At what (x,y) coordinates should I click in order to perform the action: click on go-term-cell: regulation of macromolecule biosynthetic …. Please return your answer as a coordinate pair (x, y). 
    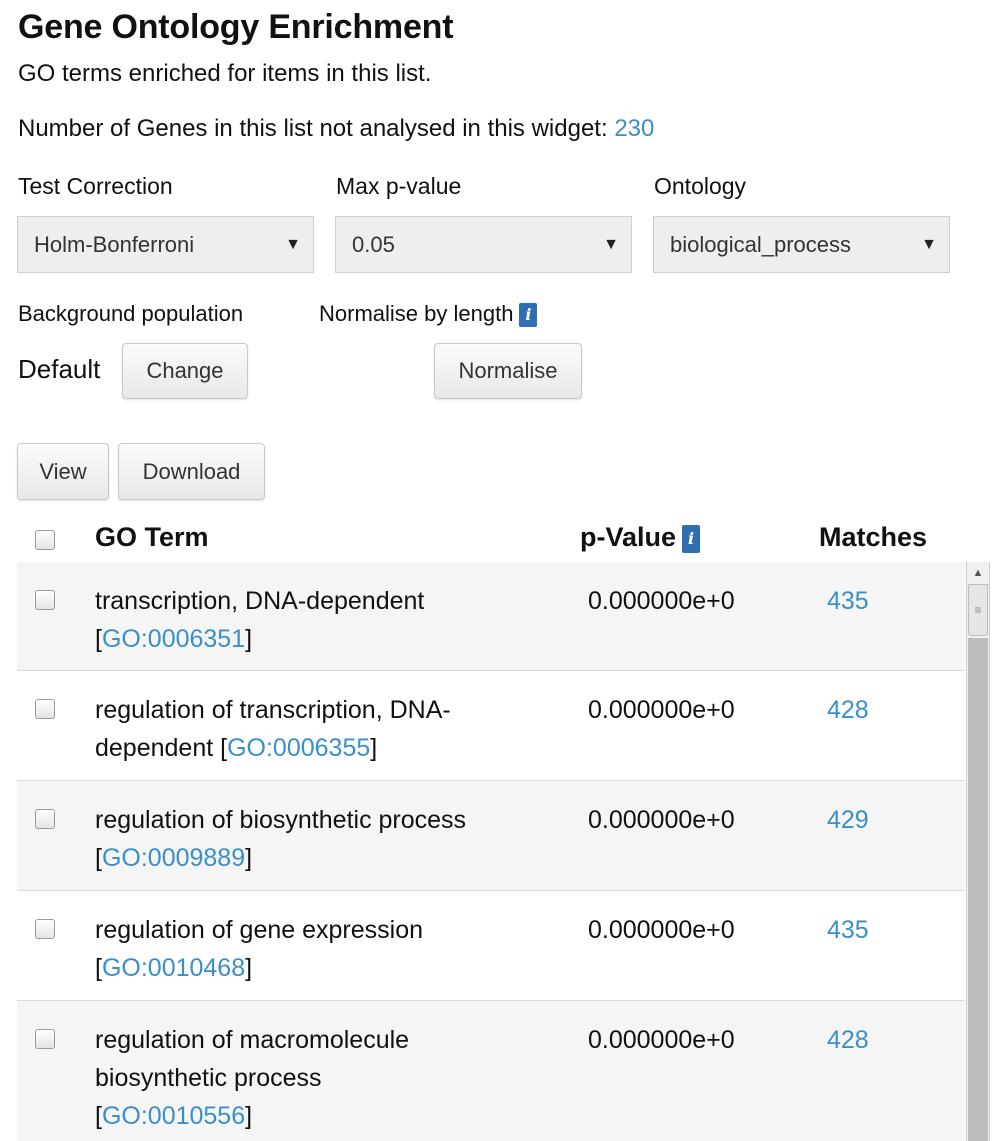
    Looking at the image, I should click on (330, 1078).